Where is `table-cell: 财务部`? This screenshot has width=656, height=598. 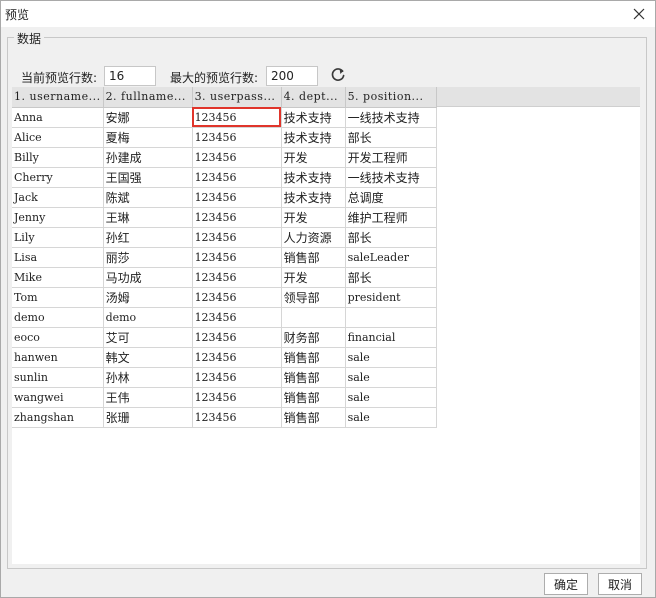 table-cell: 财务部 is located at coordinates (313, 337).